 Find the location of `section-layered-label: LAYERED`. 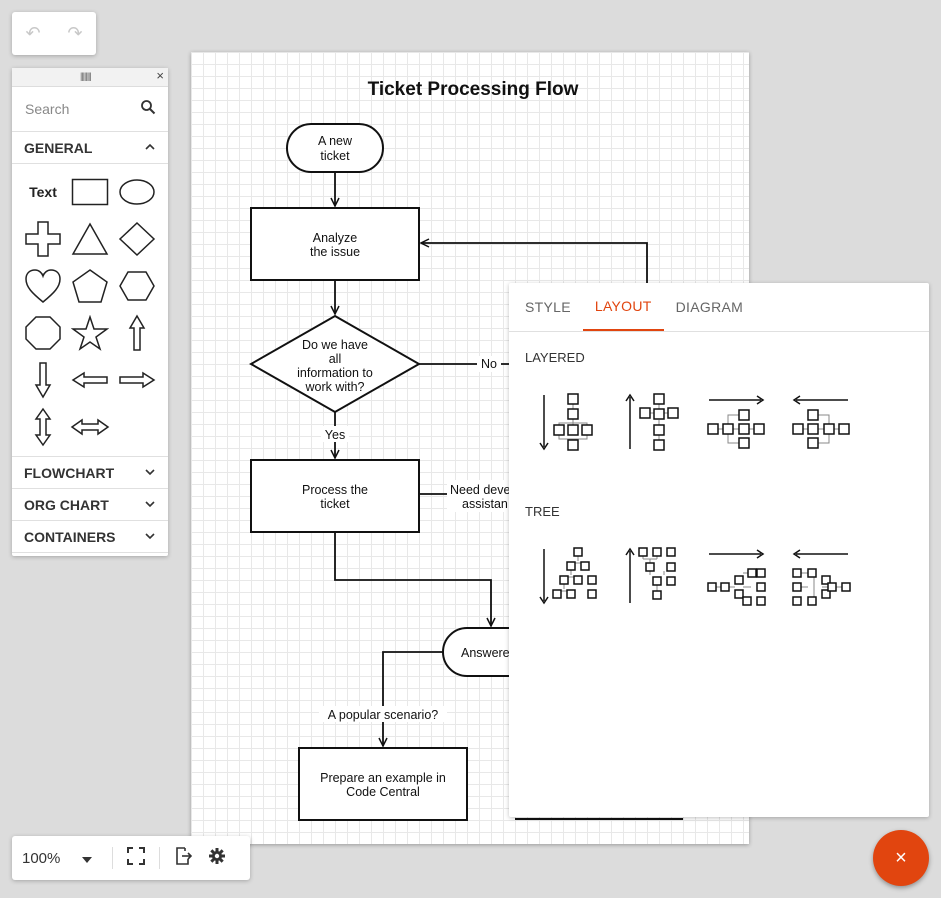

section-layered-label: LAYERED is located at coordinates (555, 357).